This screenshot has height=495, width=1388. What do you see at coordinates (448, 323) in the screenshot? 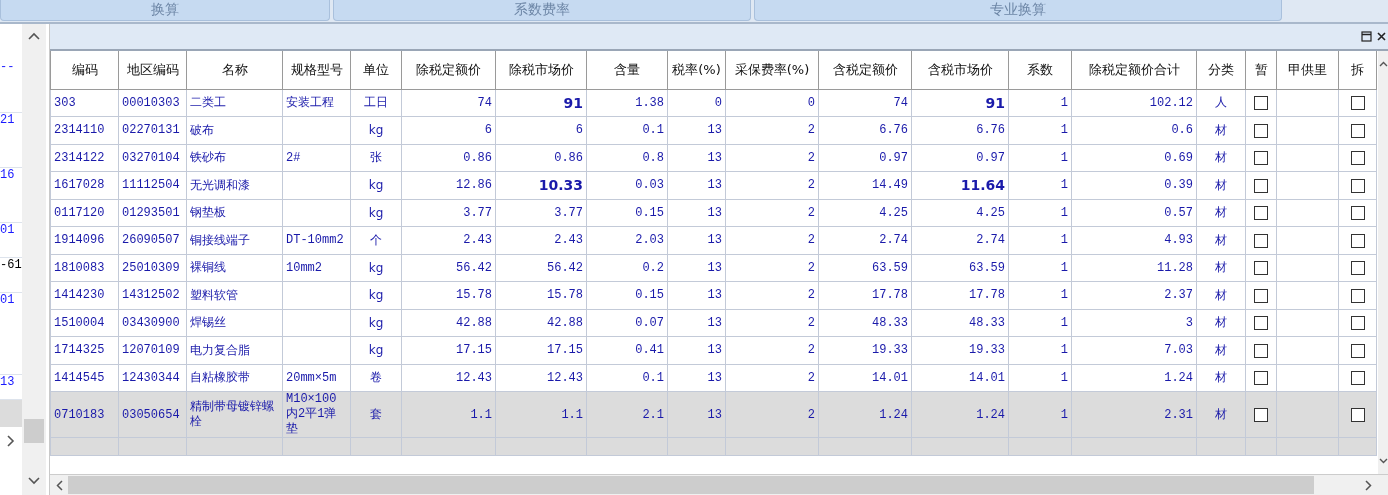
I see `table-cell: 42.88` at bounding box center [448, 323].